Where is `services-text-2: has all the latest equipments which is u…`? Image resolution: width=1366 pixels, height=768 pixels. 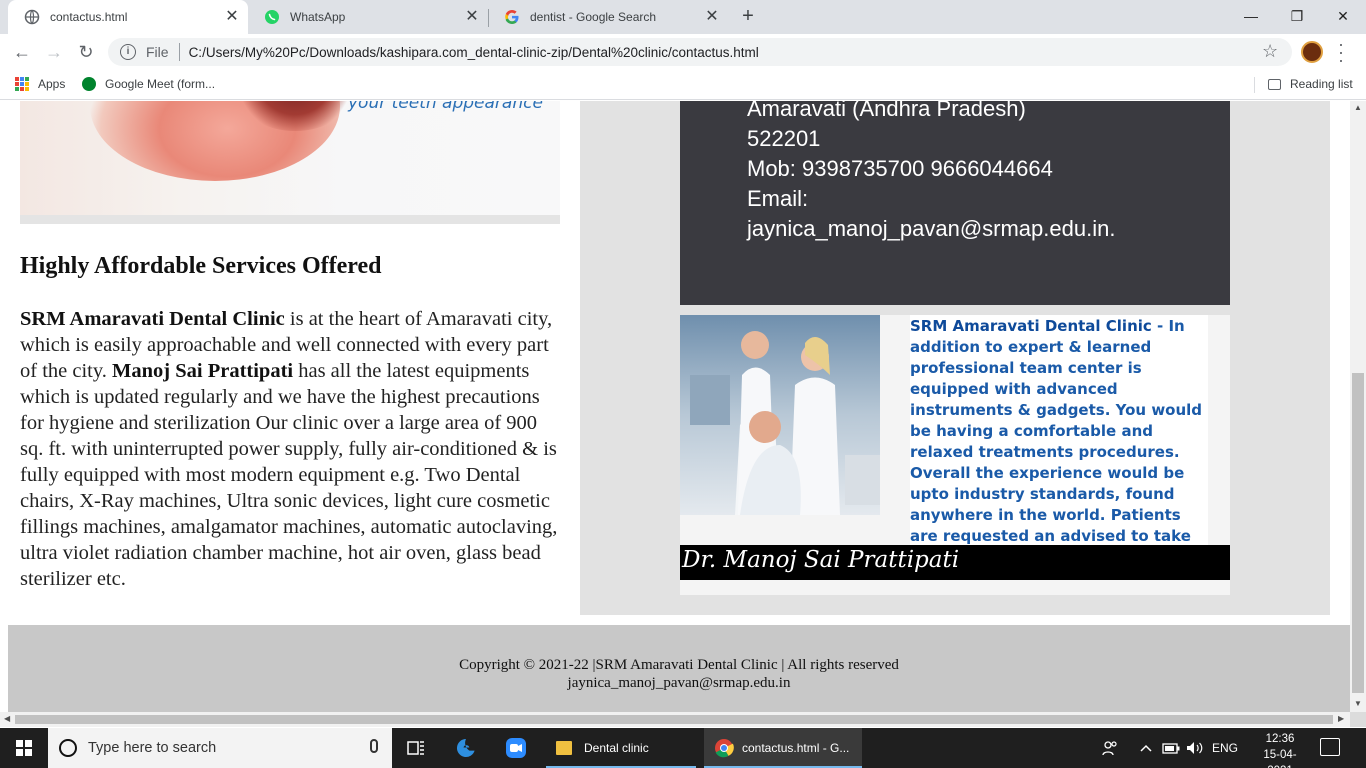 services-text-2: has all the latest equipments which is u… is located at coordinates (289, 475).